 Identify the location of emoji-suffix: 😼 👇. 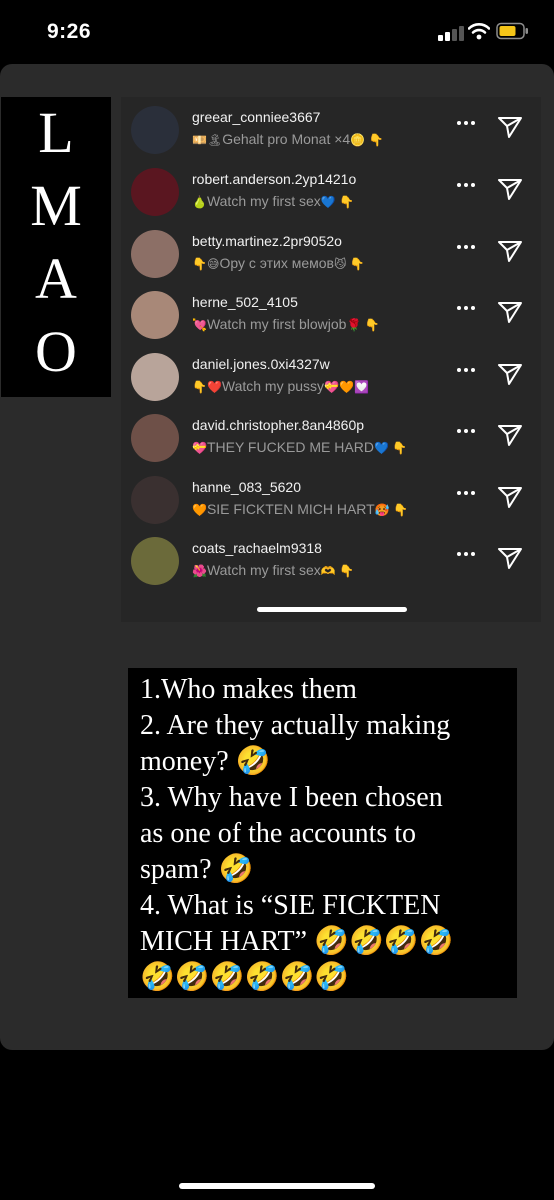
(349, 264).